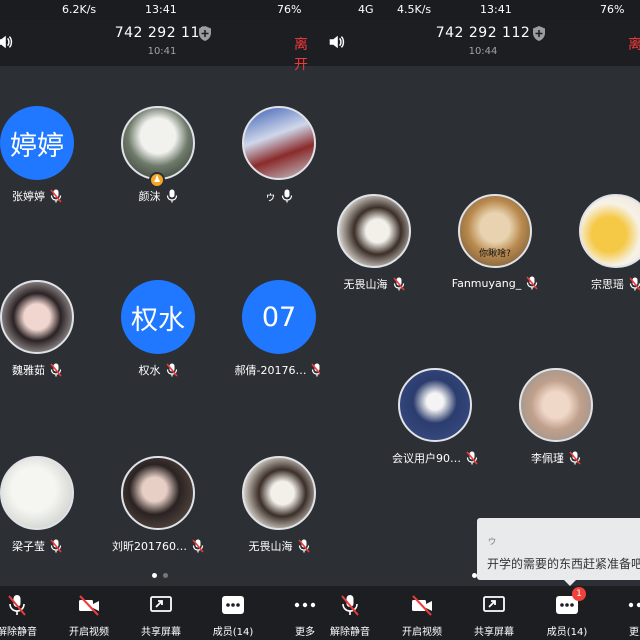 Image resolution: width=640 pixels, height=640 pixels. I want to click on participant-name-row: ゥ, so click(269, 196).